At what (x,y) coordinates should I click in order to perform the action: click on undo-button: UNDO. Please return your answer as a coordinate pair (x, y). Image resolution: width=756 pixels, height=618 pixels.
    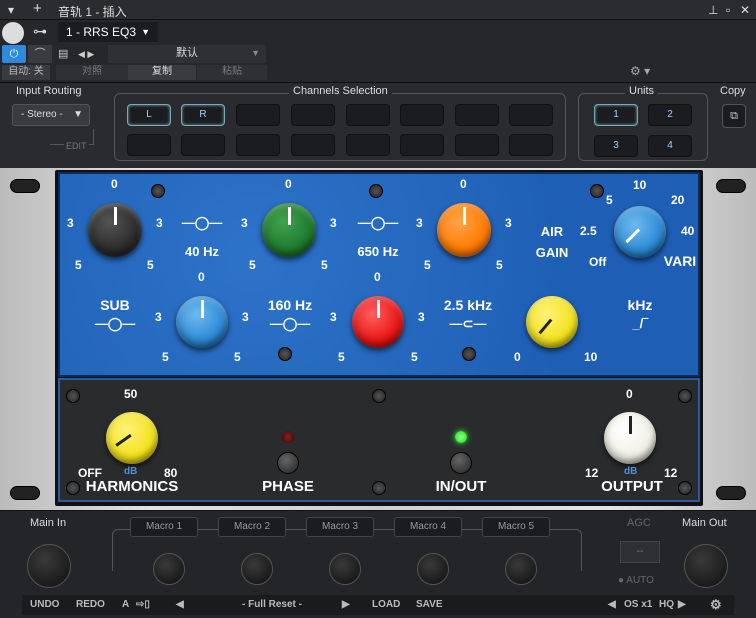
    Looking at the image, I should click on (44, 605).